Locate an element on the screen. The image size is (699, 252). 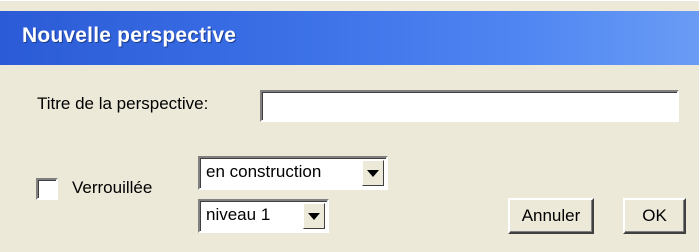
dialog-title: Nouvelle perspective is located at coordinates (129, 35).